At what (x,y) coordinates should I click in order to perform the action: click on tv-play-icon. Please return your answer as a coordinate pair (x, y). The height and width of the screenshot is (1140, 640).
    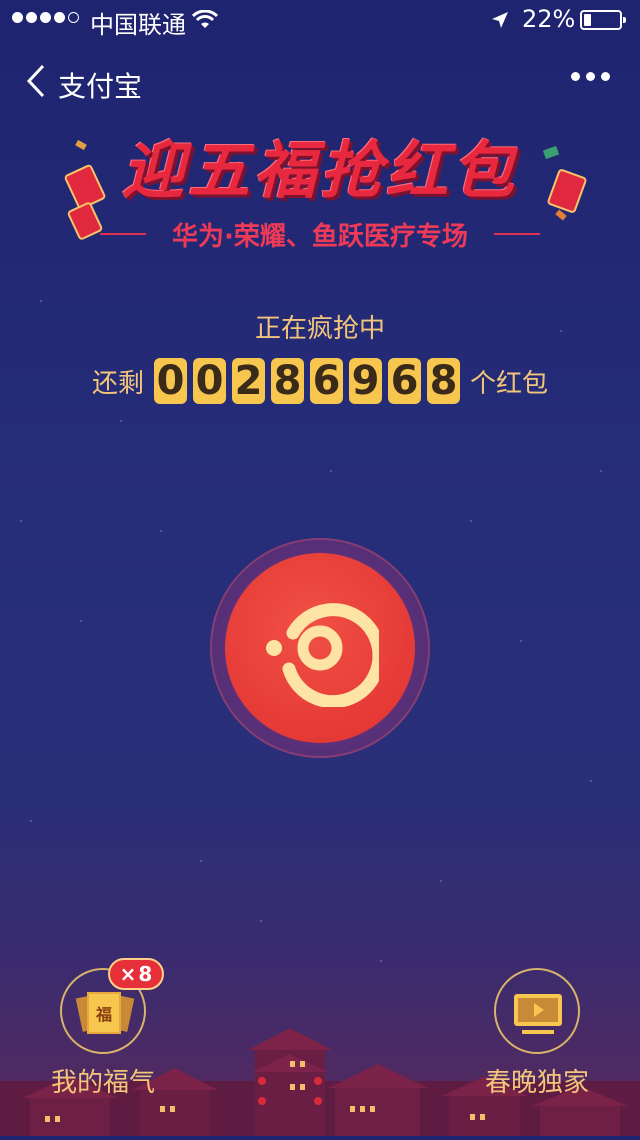
    Looking at the image, I should click on (538, 1010).